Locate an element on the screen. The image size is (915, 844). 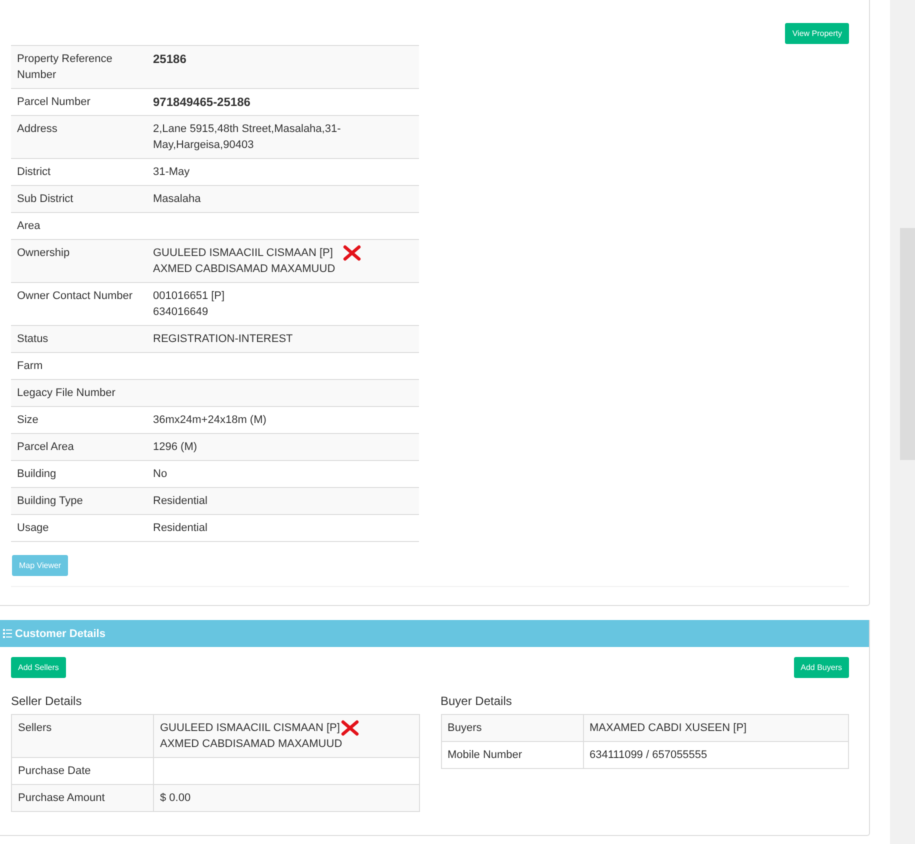
map-viewer-button: Map Viewer is located at coordinates (40, 565).